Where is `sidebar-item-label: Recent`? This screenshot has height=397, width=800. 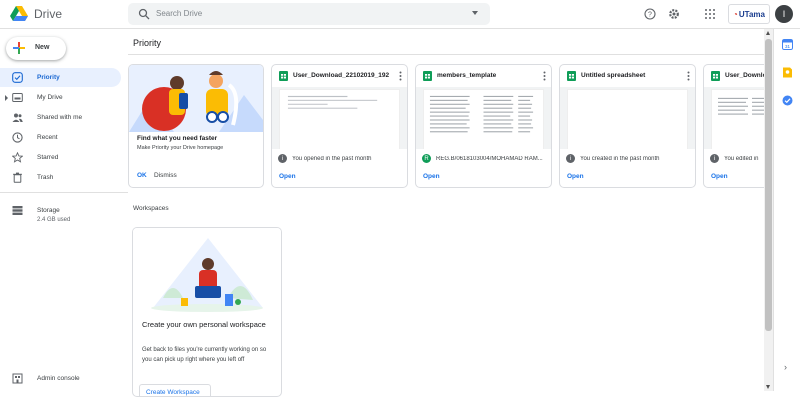 sidebar-item-label: Recent is located at coordinates (47, 137).